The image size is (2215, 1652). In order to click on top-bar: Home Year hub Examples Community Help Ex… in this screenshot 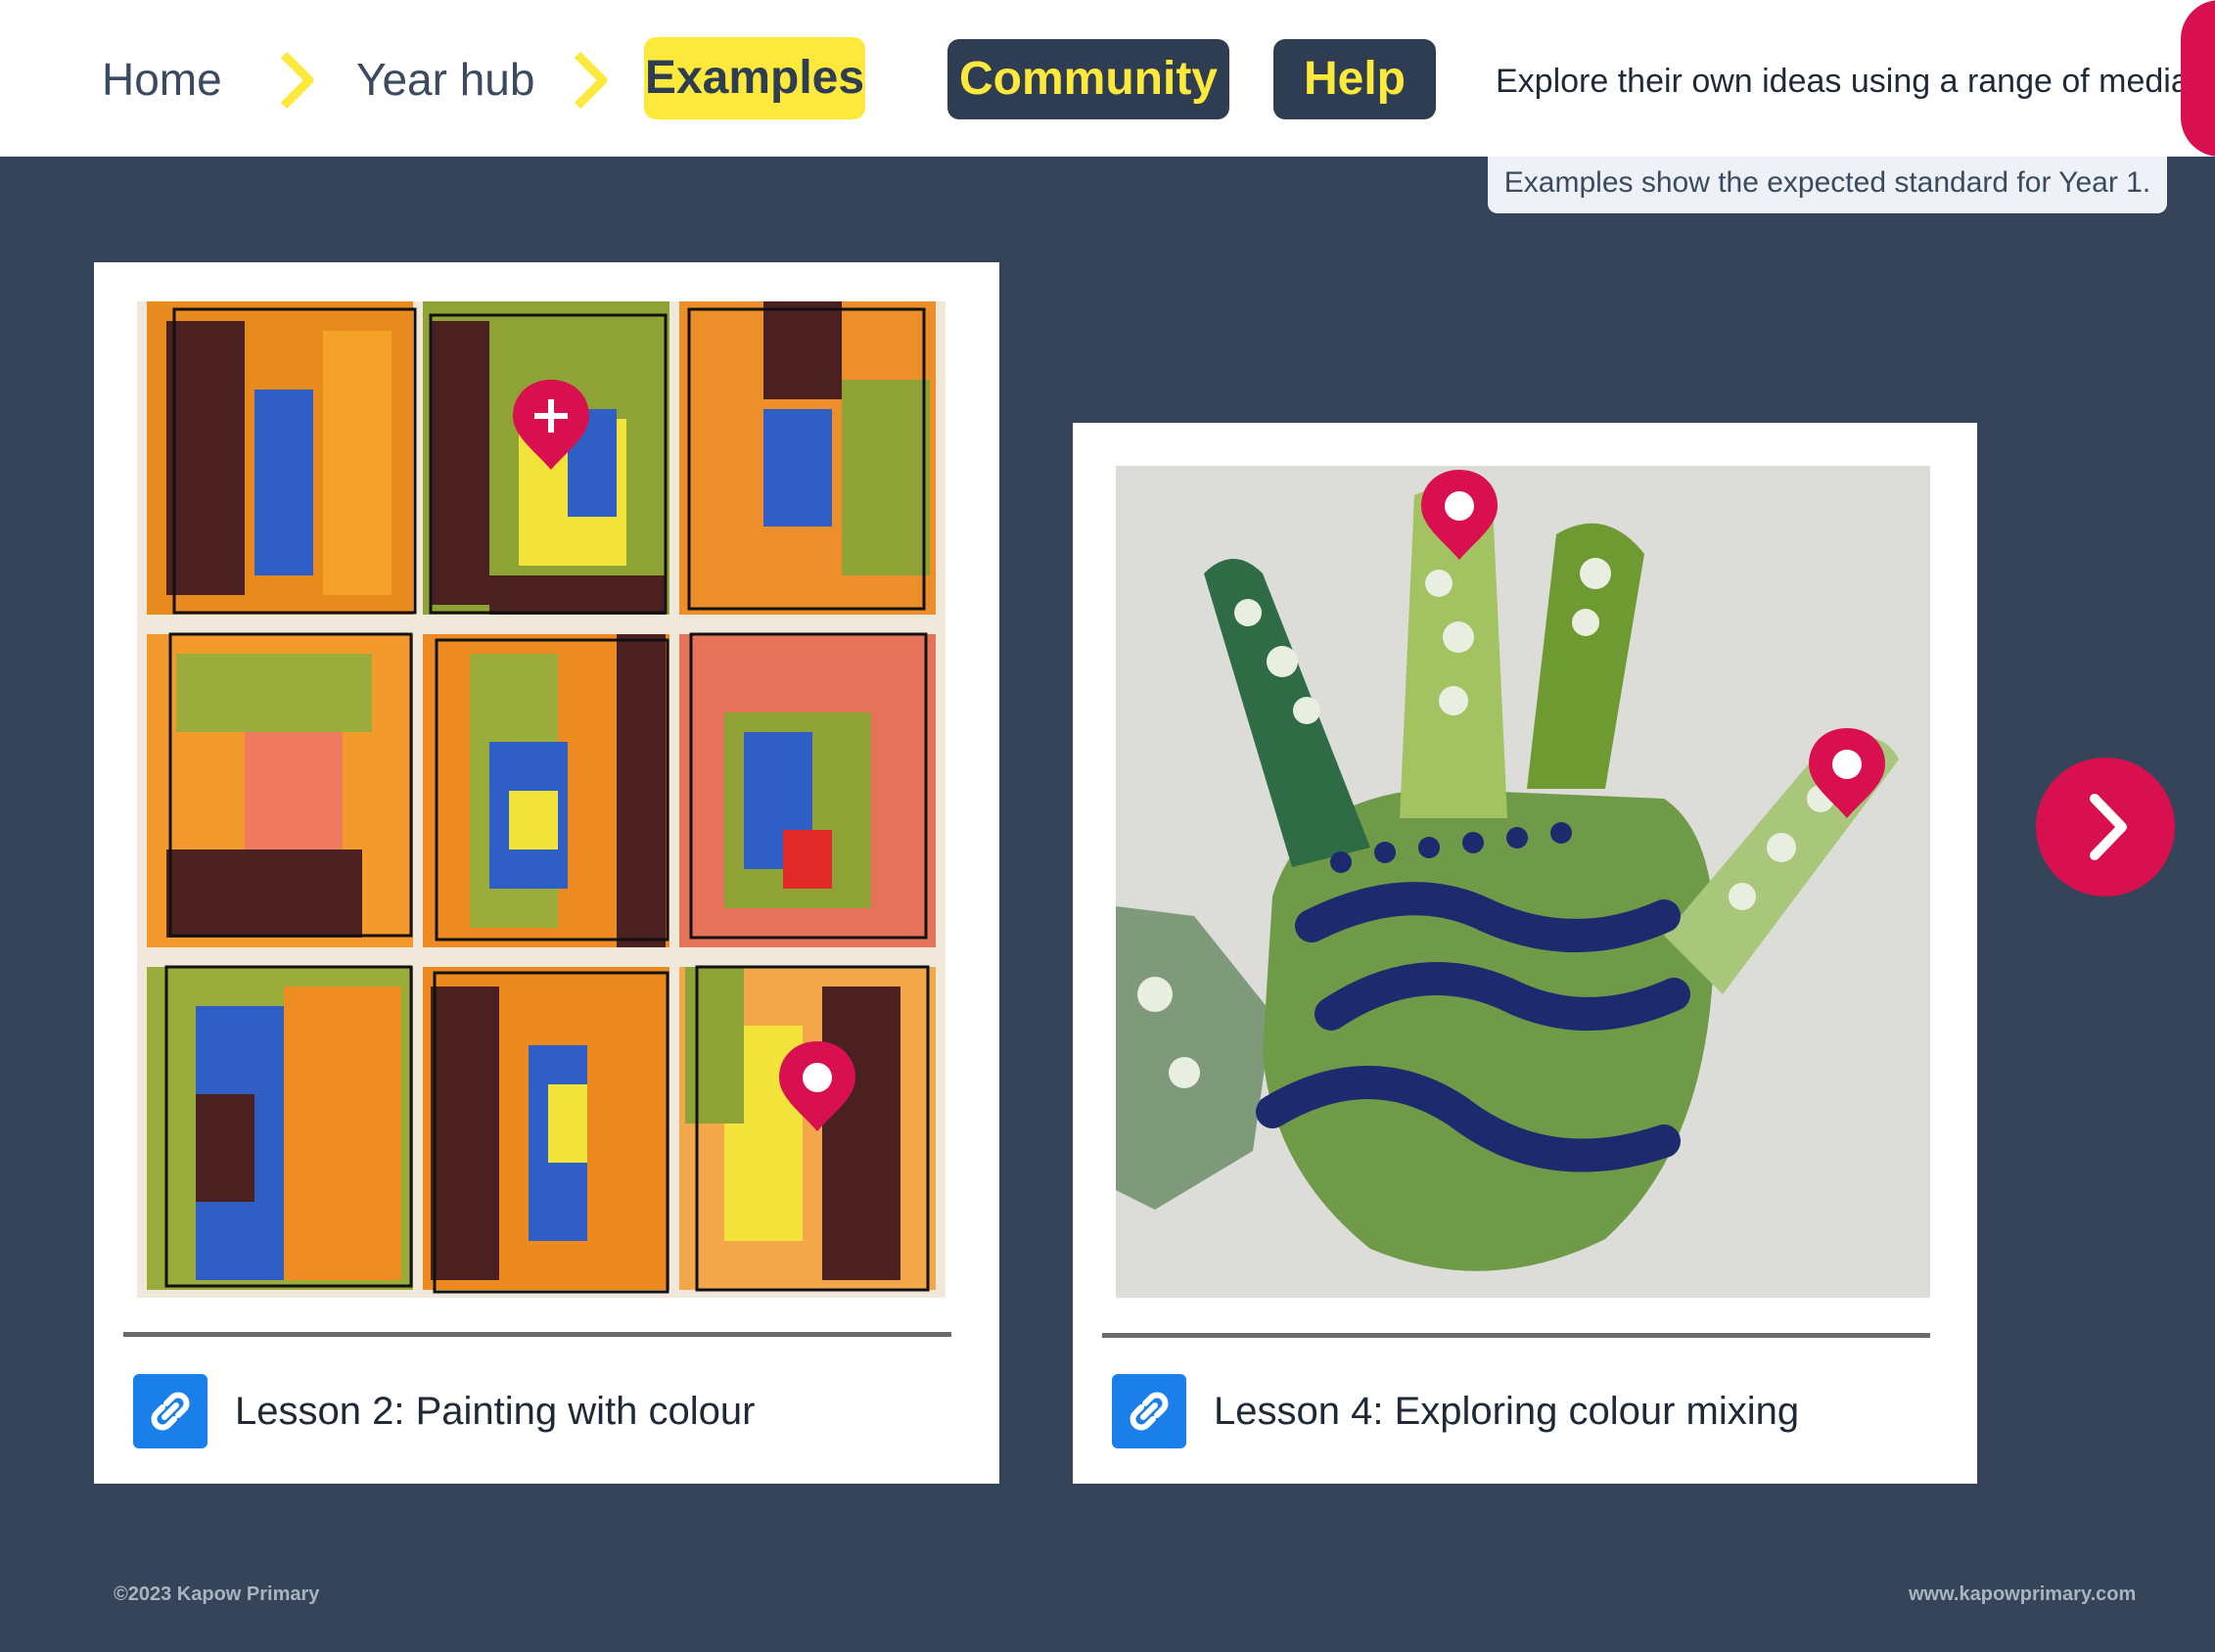, I will do `click(1107, 78)`.